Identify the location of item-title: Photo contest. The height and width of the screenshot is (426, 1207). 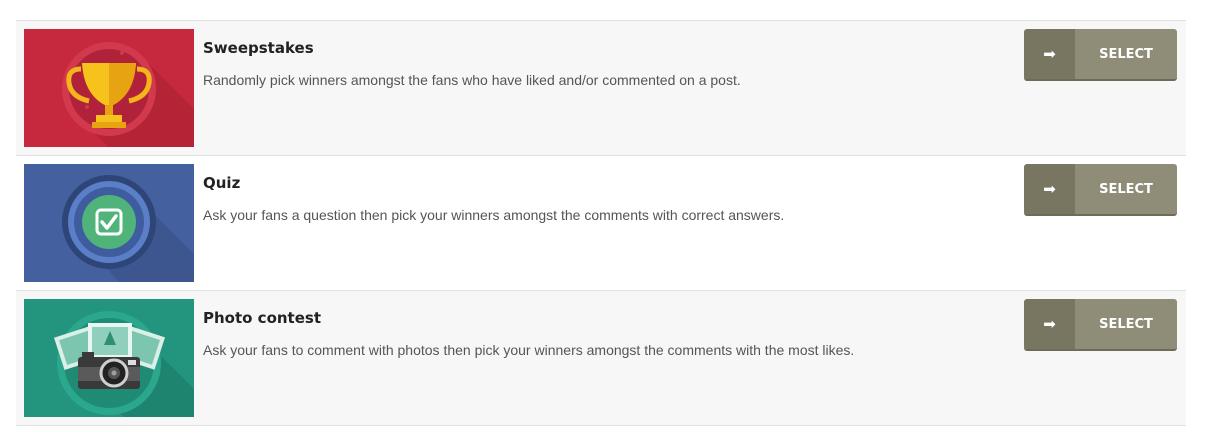
(262, 318).